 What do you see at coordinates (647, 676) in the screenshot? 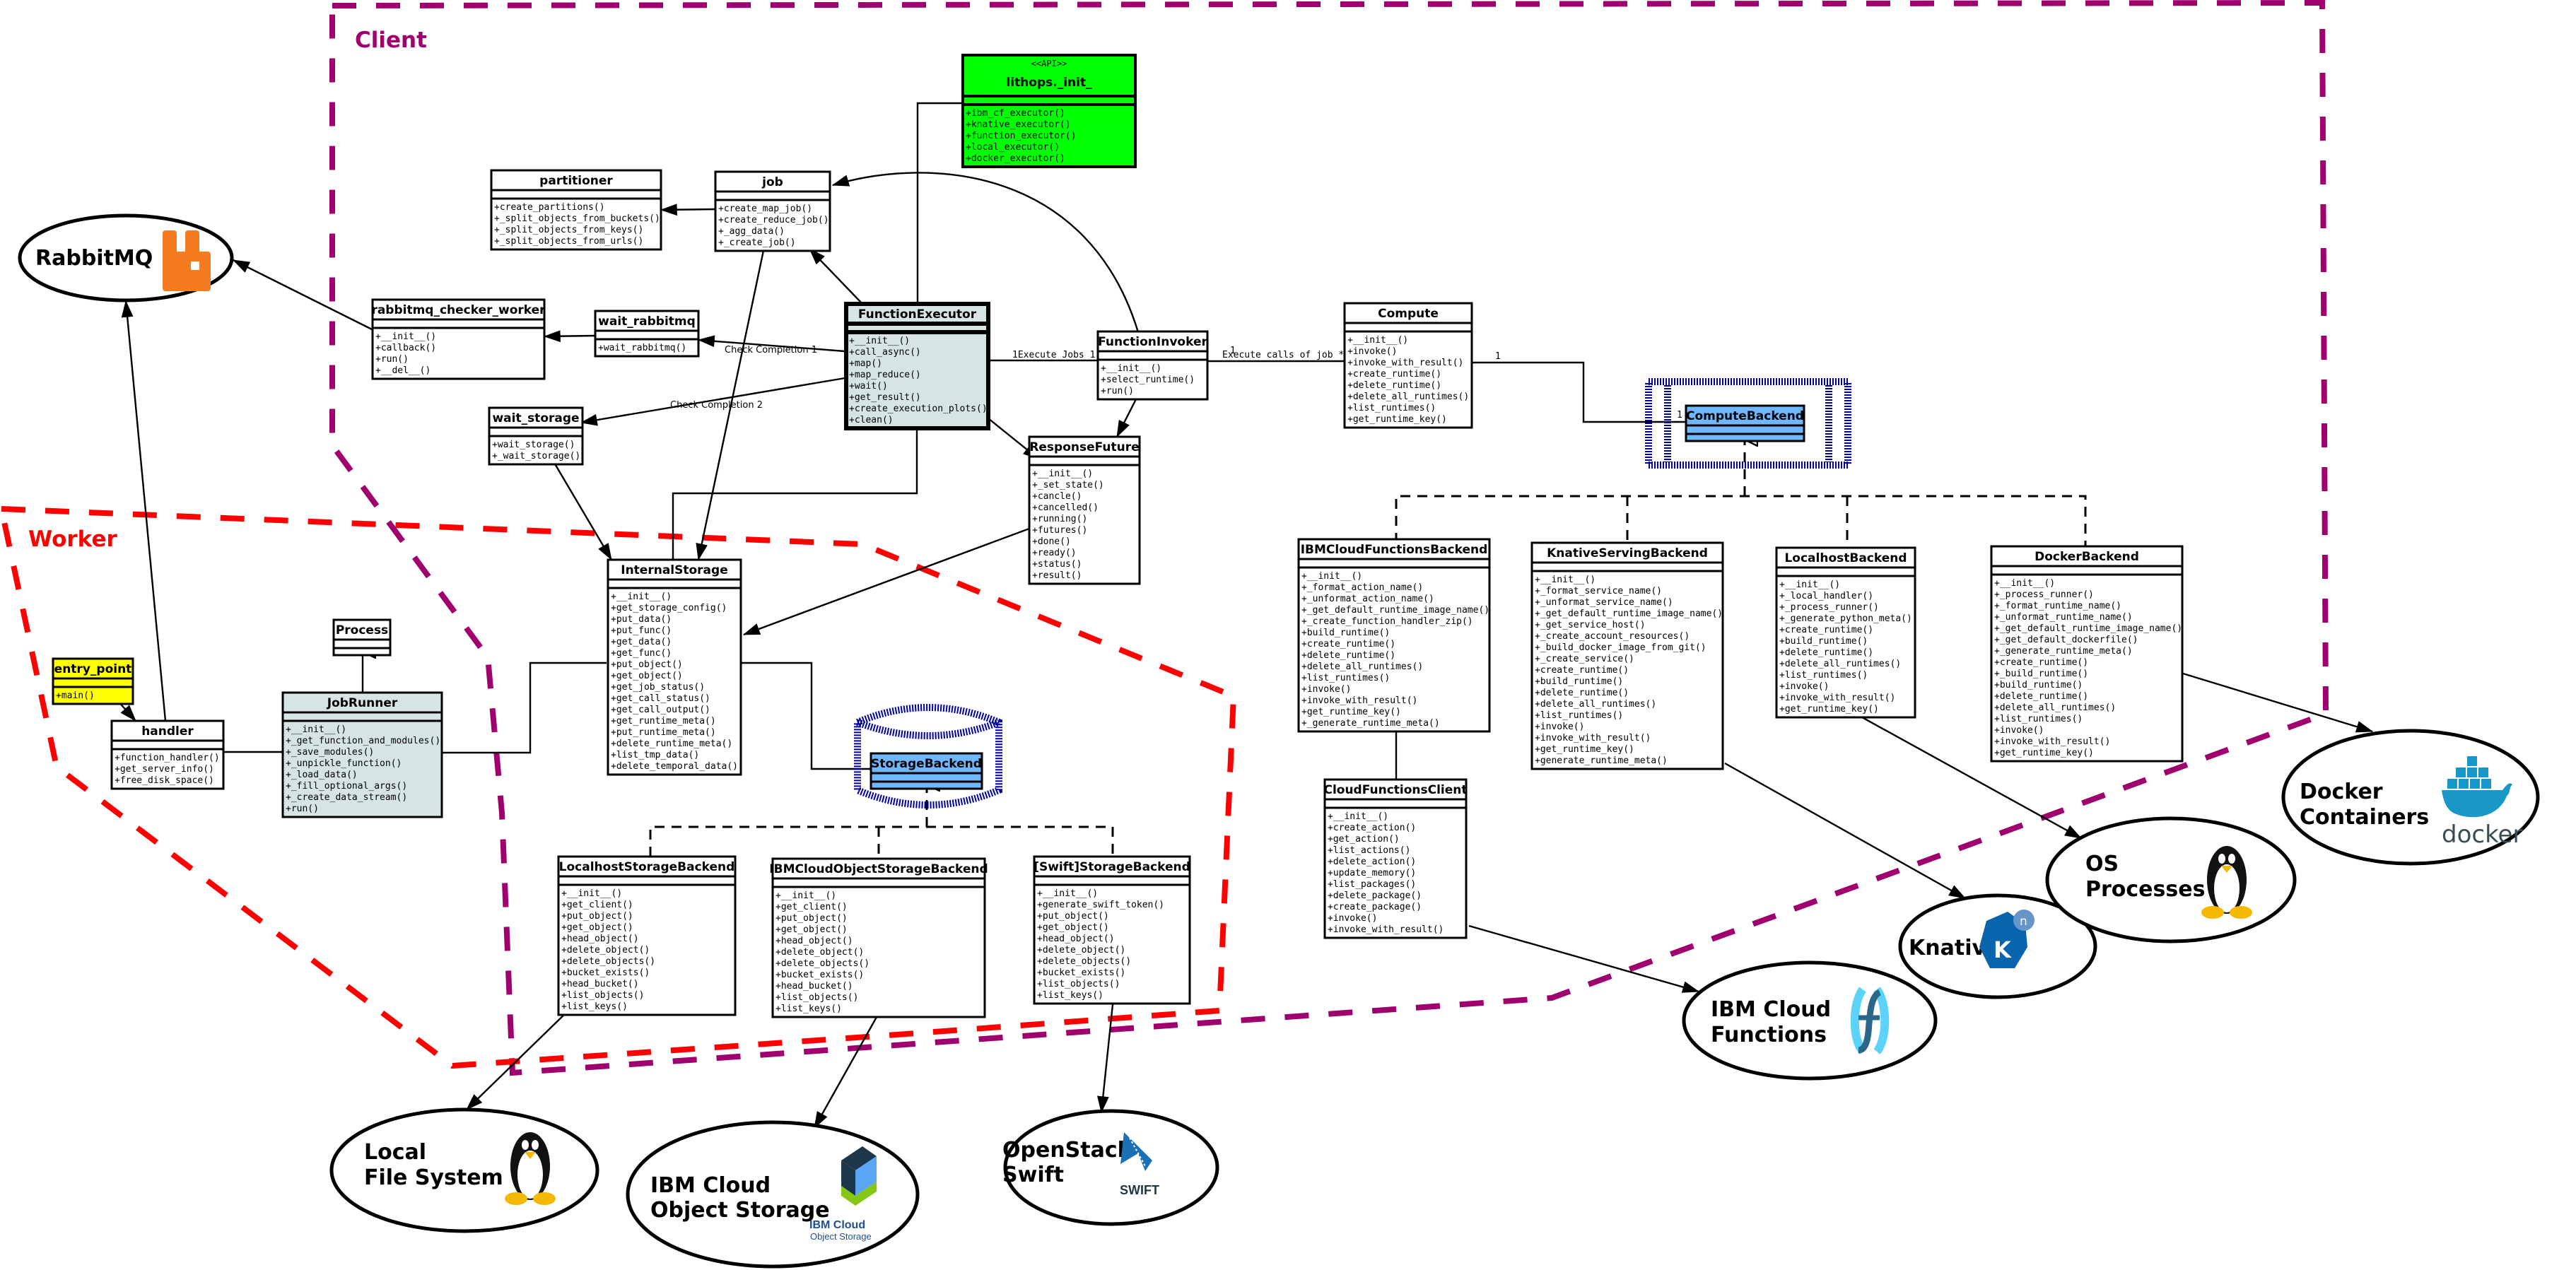
I see `class-method: +get_object()` at bounding box center [647, 676].